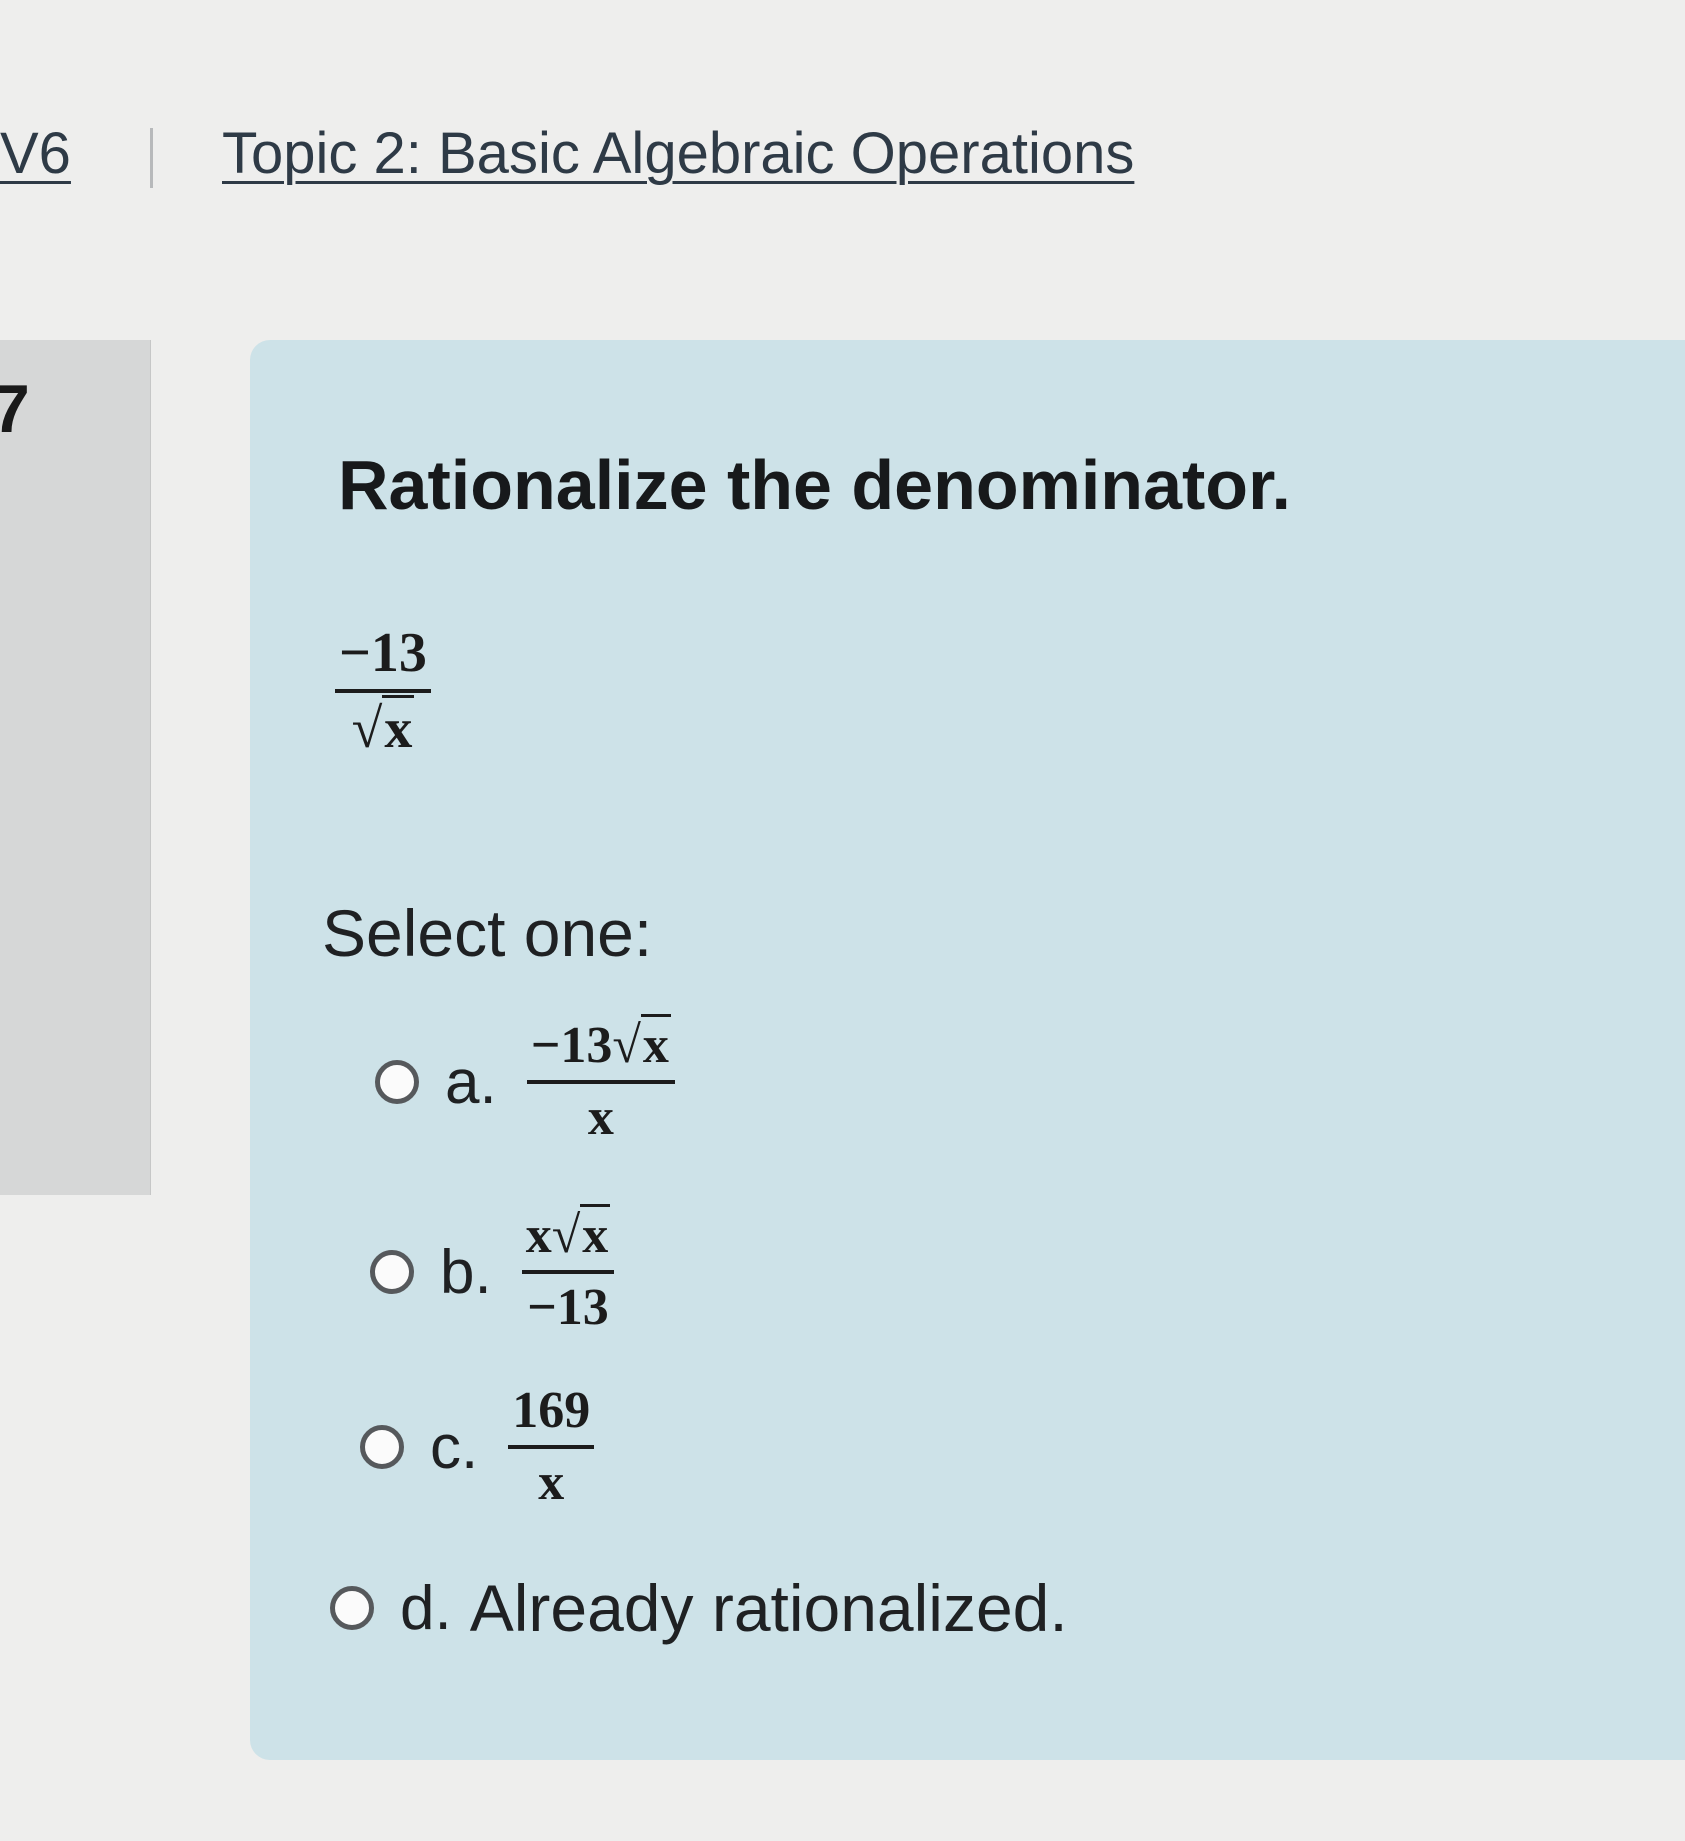 The width and height of the screenshot is (1685, 1841). Describe the element at coordinates (75, 767) in the screenshot. I see `question-info-panel: 7` at that location.